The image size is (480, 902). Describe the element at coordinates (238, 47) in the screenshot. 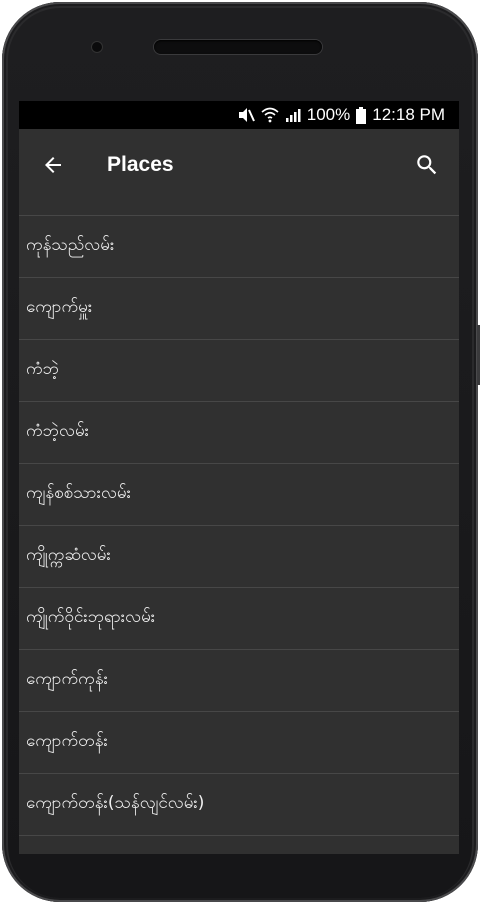

I see `earpiece-speaker` at that location.